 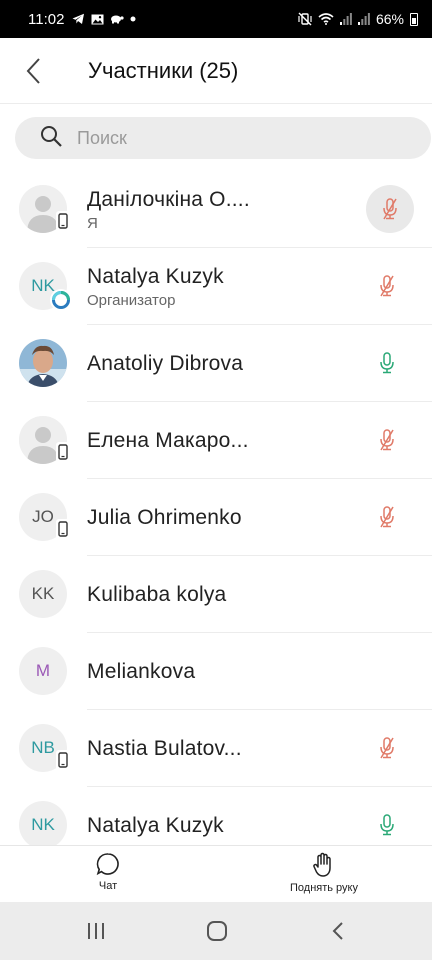 I want to click on home-icon, so click(x=217, y=931).